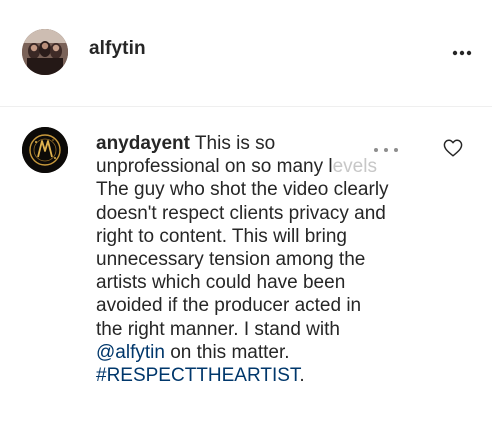  What do you see at coordinates (221, 236) in the screenshot?
I see `comment-line-5: right to content. This will bring` at bounding box center [221, 236].